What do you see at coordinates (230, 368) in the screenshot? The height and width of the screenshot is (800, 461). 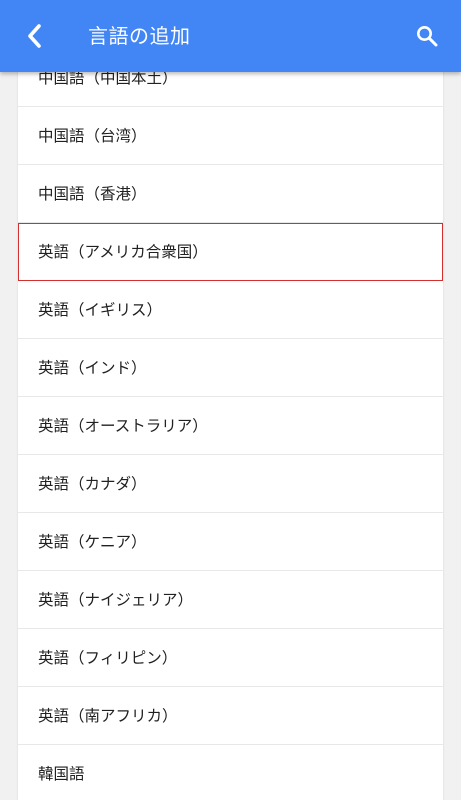 I see `language-item-en-in: 英語（インド）` at bounding box center [230, 368].